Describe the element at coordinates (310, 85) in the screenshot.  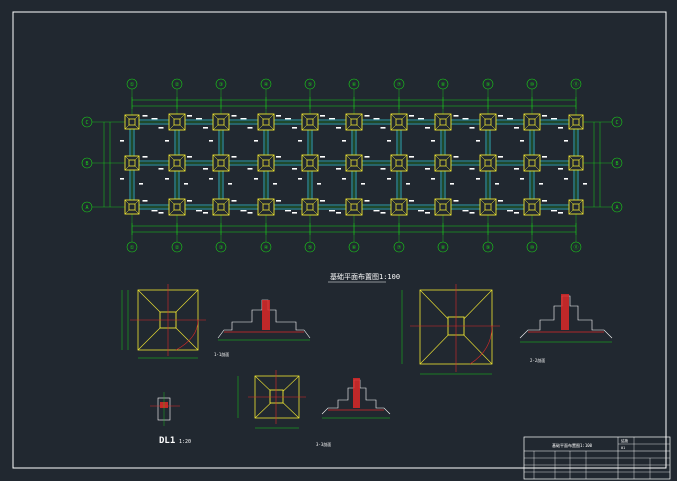
I see `axis-label-top: ⑤` at that location.